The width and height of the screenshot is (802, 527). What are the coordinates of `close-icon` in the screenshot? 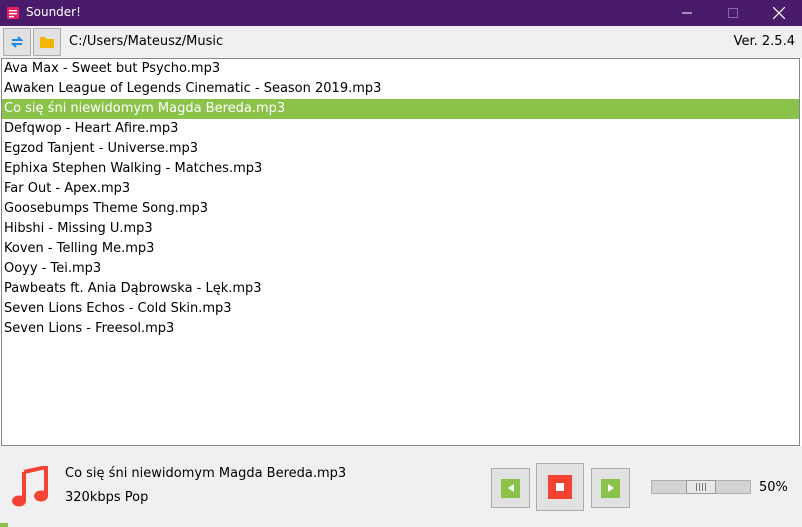 It's located at (779, 13).